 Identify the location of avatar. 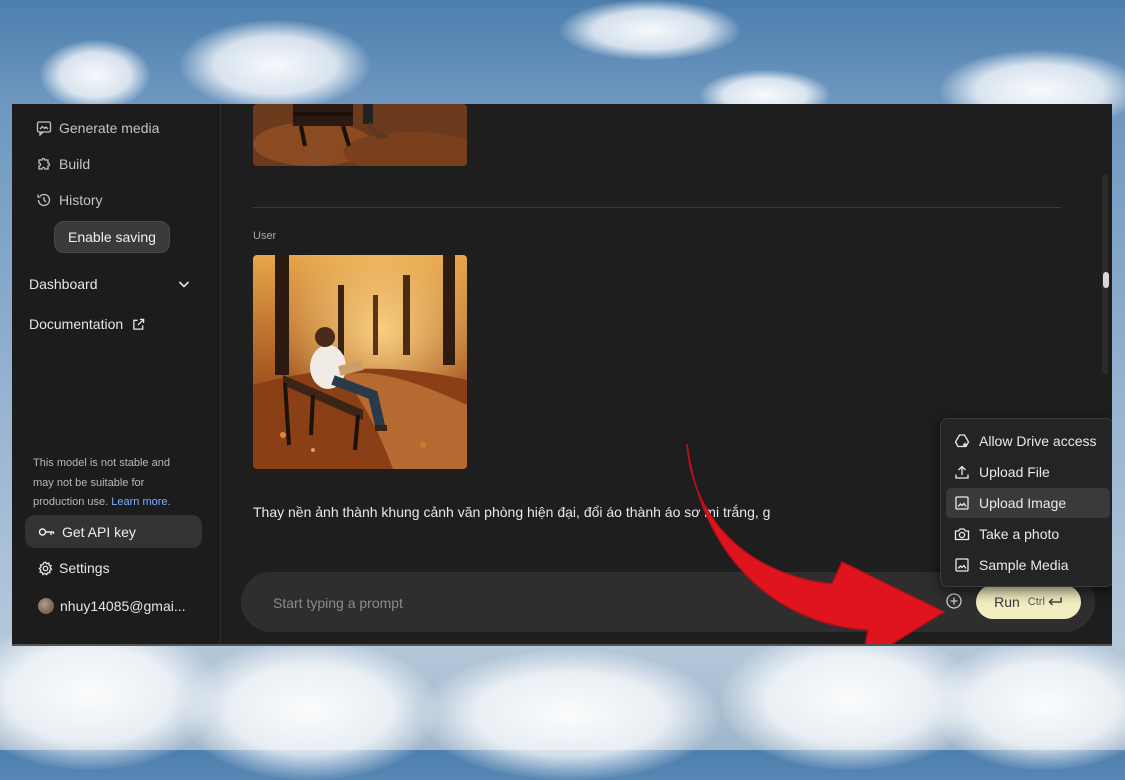
(46, 606).